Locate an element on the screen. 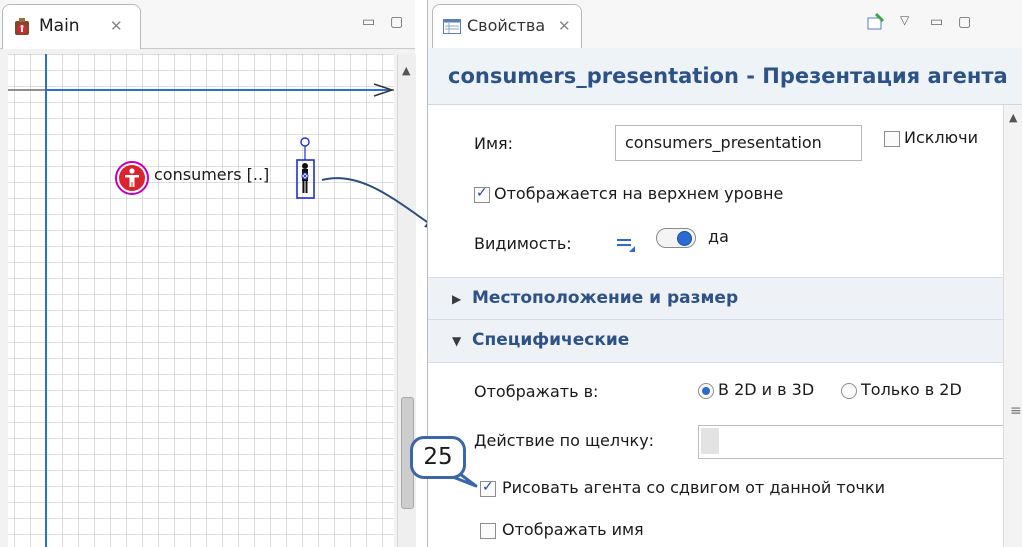 The width and height of the screenshot is (1022, 547). pin-icon is located at coordinates (876, 22).